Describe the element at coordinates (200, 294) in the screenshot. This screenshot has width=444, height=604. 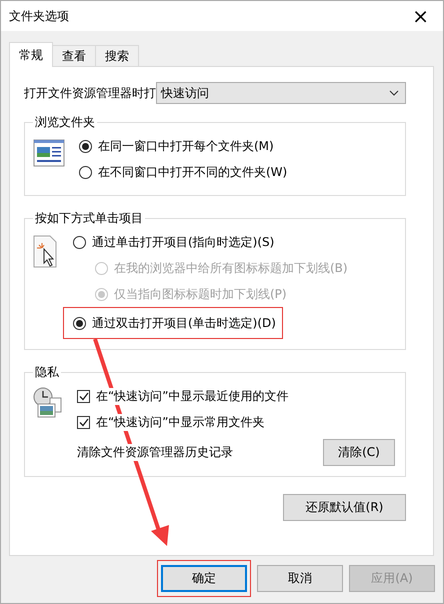
I see `option-label: 仅当指向图标标题时加下划线(P)` at that location.